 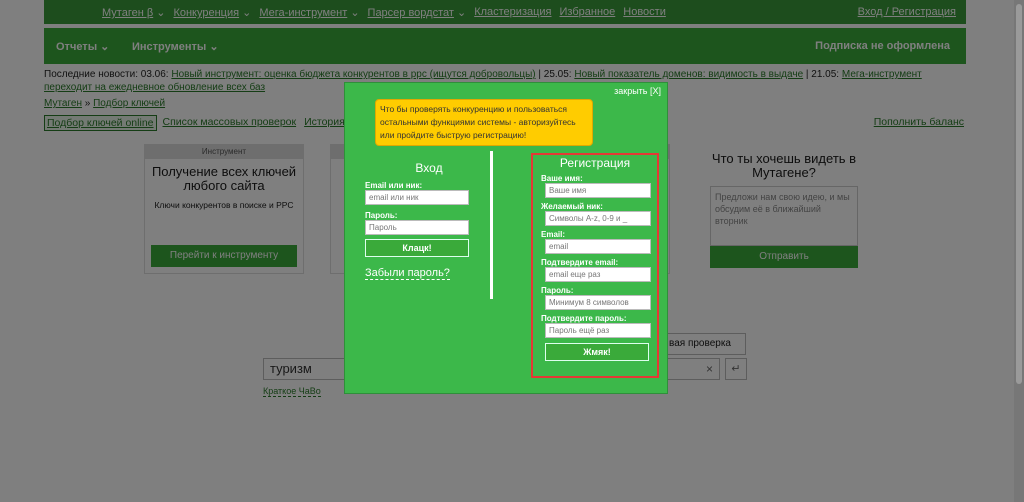 I want to click on register-title: Регистрация, so click(x=595, y=163).